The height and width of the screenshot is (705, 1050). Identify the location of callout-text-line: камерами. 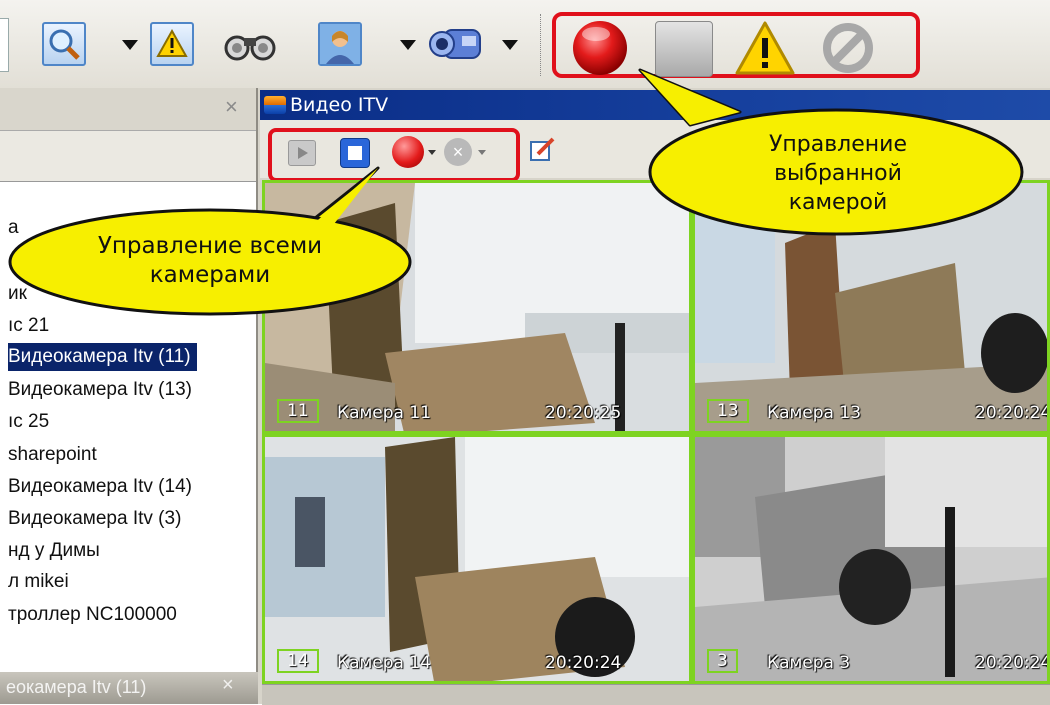
(210, 275).